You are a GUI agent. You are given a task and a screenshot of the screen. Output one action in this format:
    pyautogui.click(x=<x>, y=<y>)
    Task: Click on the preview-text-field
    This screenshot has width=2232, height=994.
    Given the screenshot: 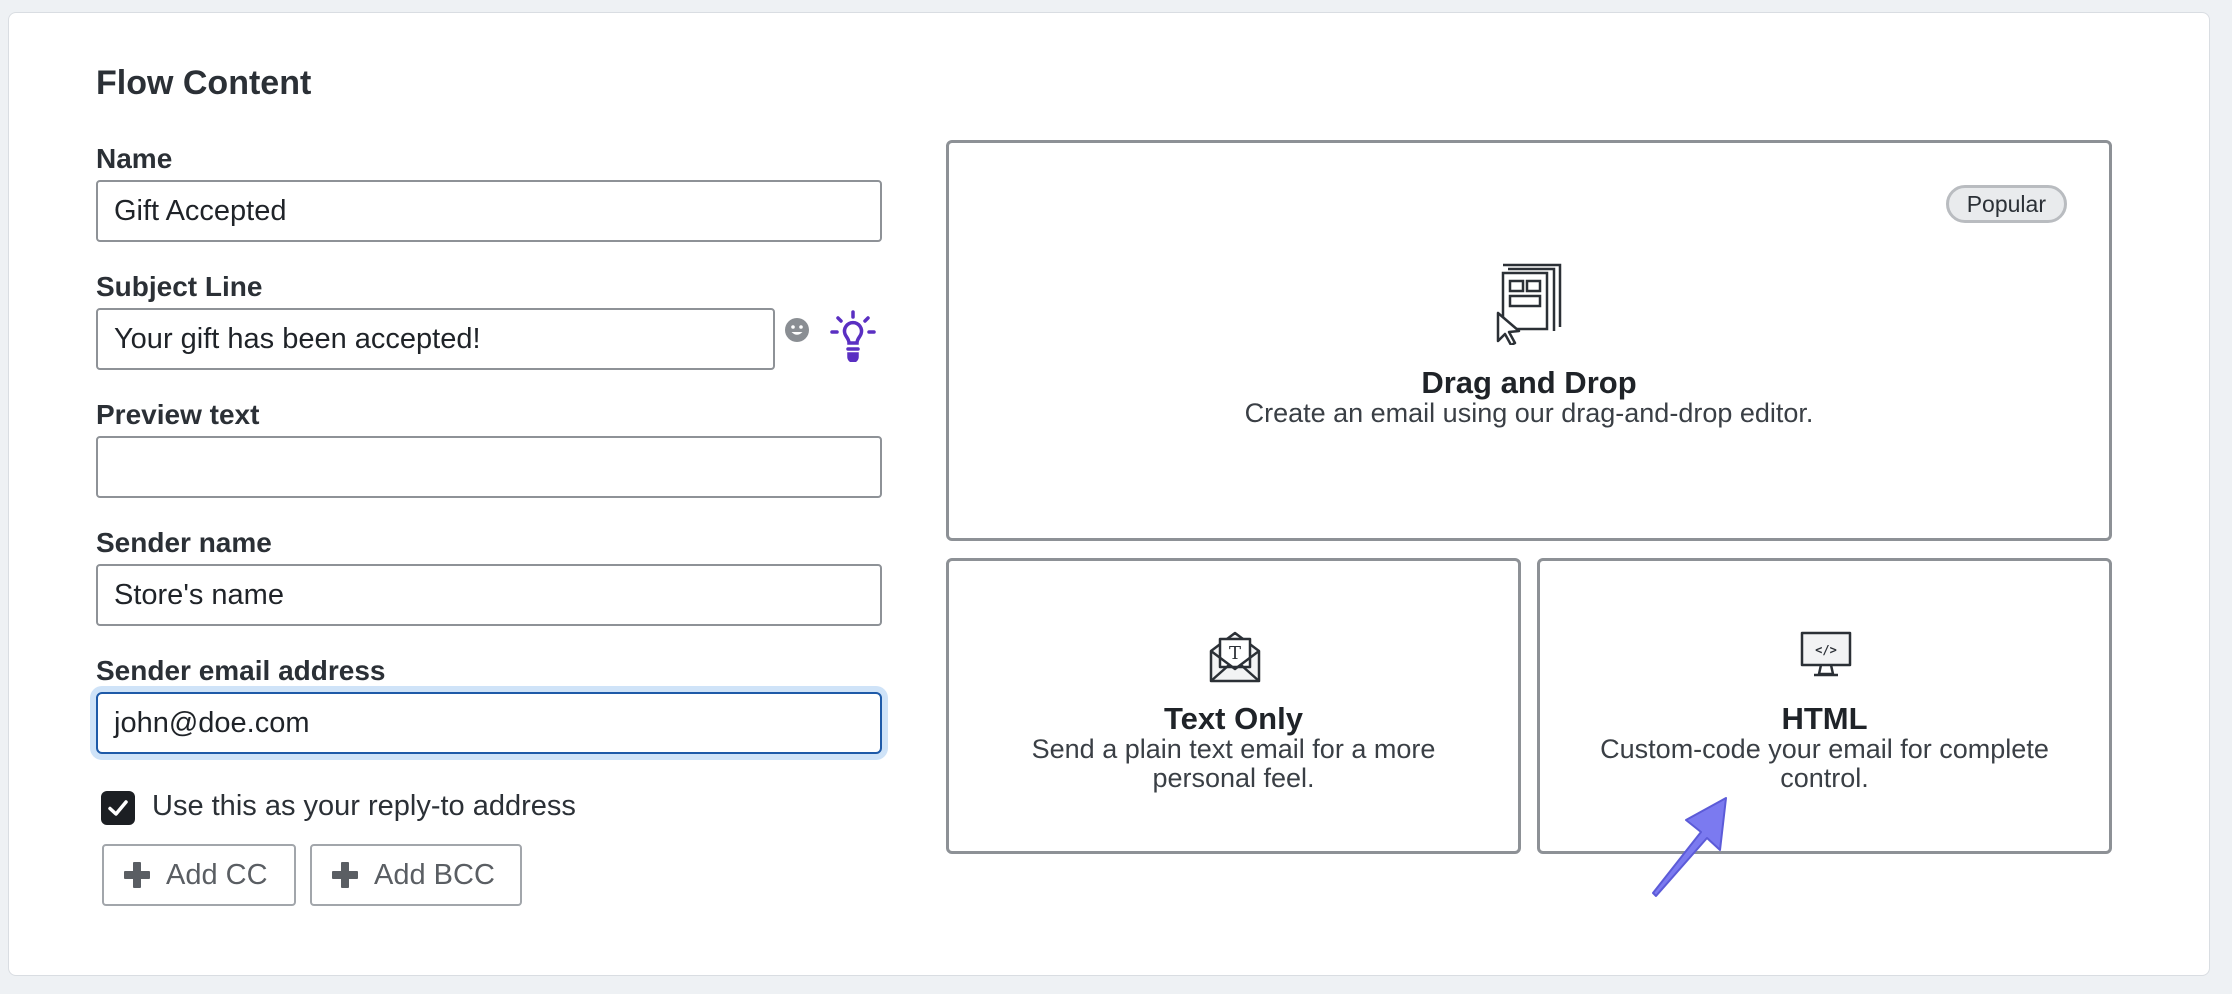 What is the action you would take?
    pyautogui.click(x=489, y=467)
    